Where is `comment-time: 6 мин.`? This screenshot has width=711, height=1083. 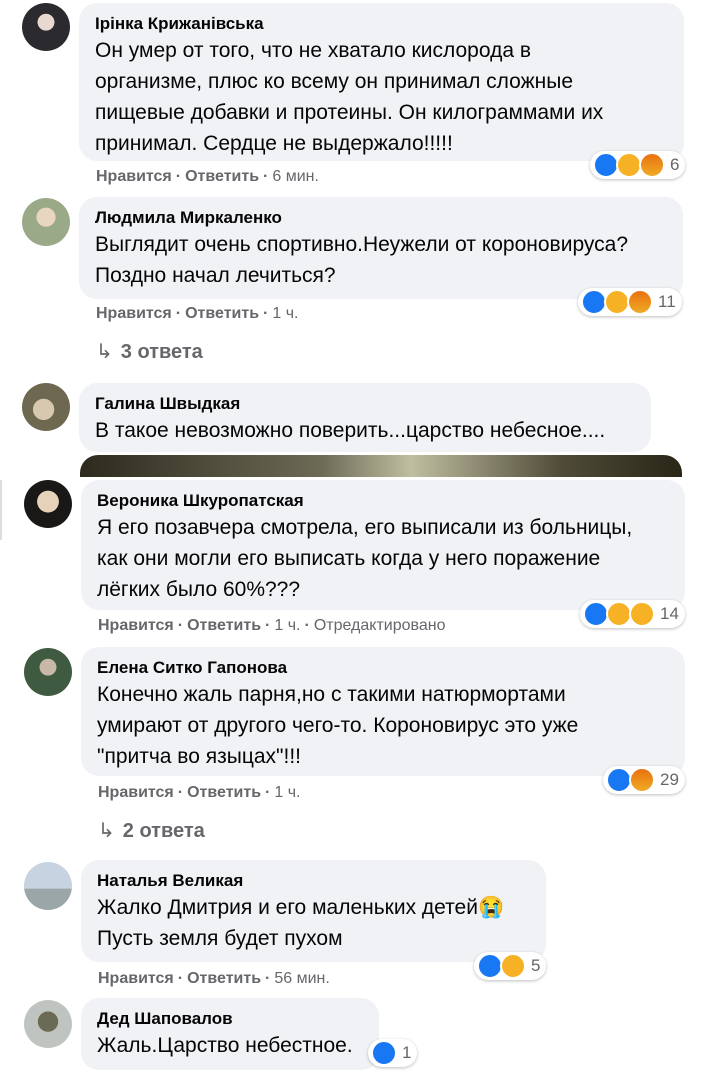 comment-time: 6 мин. is located at coordinates (295, 176).